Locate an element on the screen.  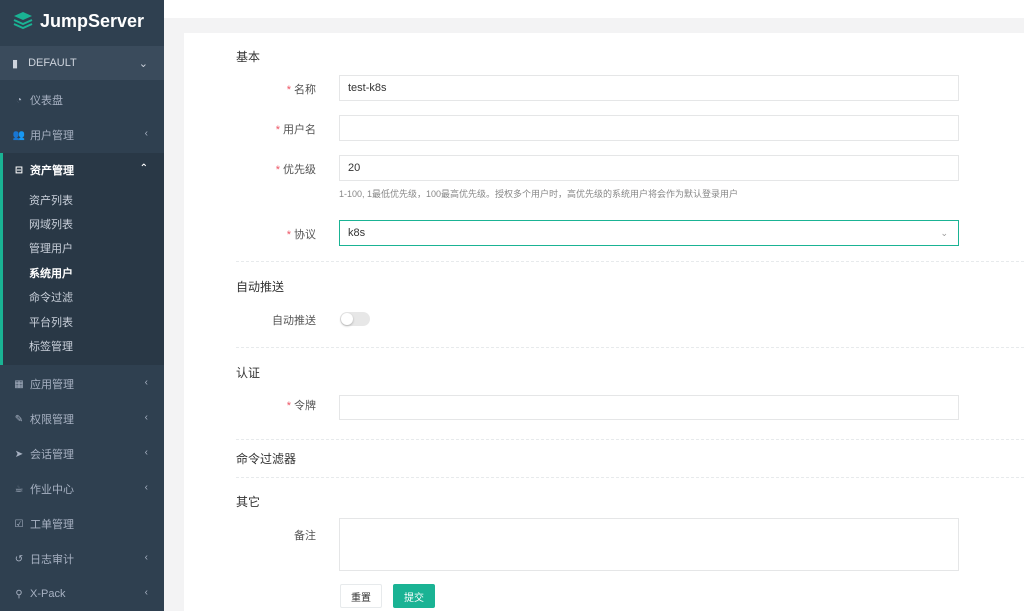
sidebar-item-assets: ⊟ 资产管理 ⌃ is located at coordinates (82, 170).